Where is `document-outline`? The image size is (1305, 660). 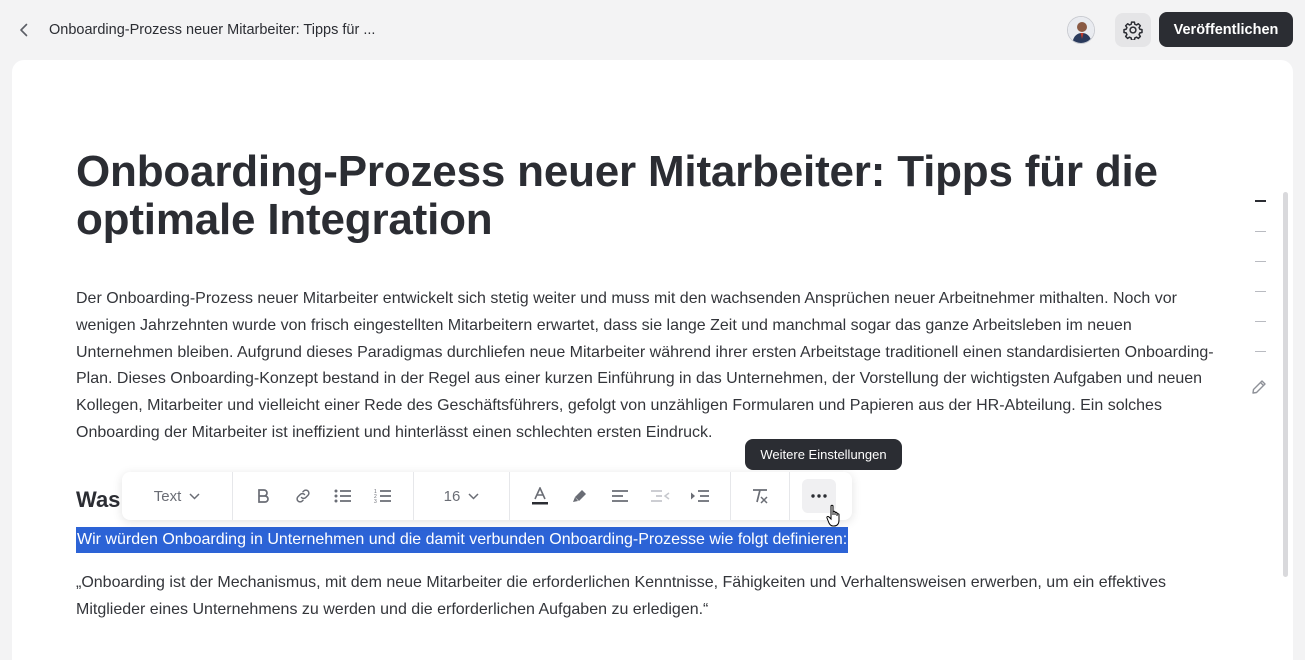
document-outline is located at coordinates (1260, 290).